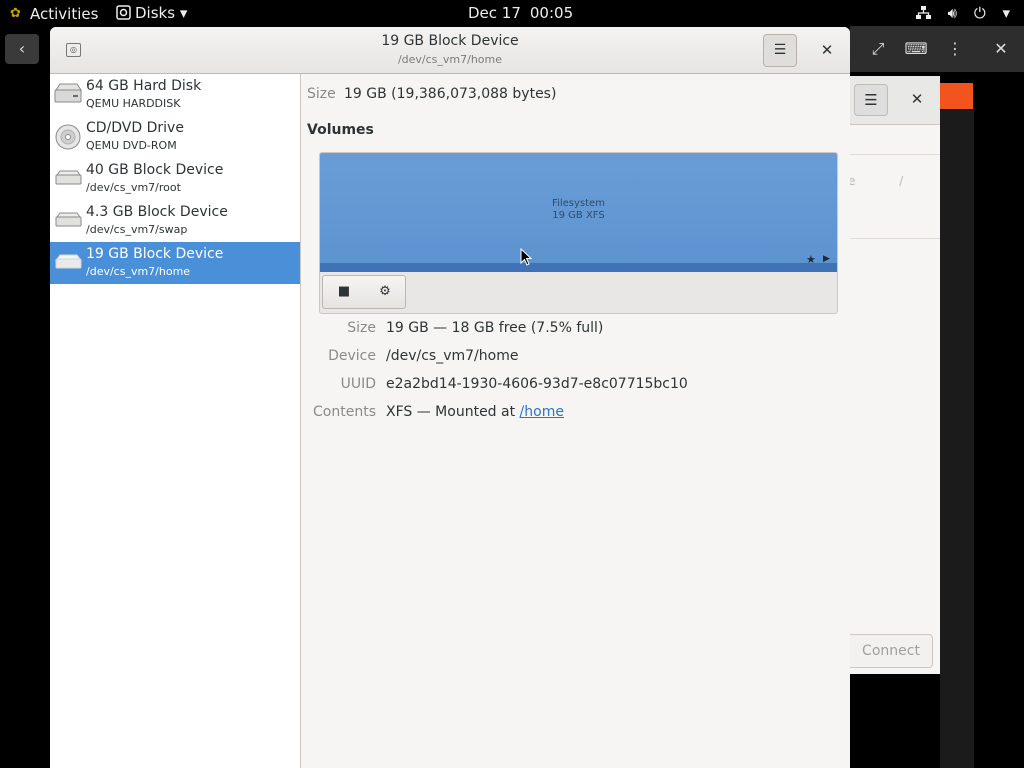 The image size is (1024, 768). What do you see at coordinates (957, 439) in the screenshot?
I see `background-panel` at bounding box center [957, 439].